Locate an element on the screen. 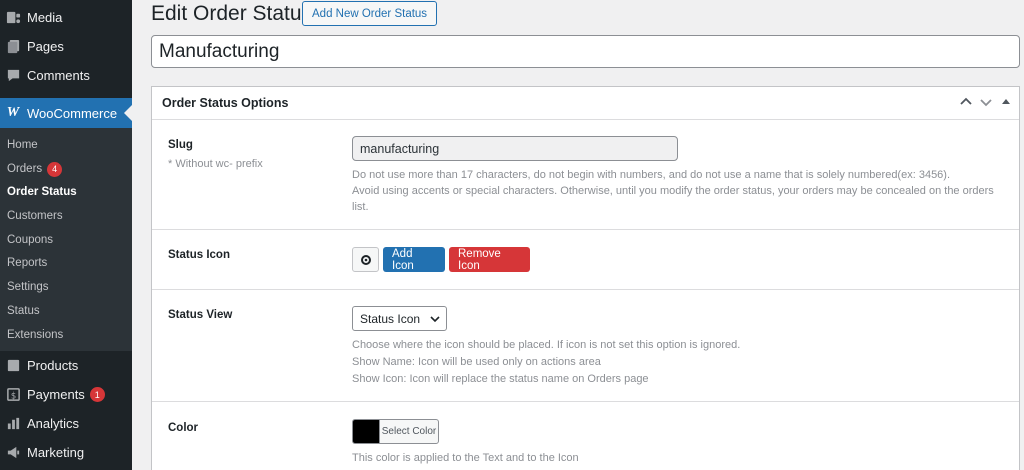  sidebar-item-label: Analytics is located at coordinates (53, 423).